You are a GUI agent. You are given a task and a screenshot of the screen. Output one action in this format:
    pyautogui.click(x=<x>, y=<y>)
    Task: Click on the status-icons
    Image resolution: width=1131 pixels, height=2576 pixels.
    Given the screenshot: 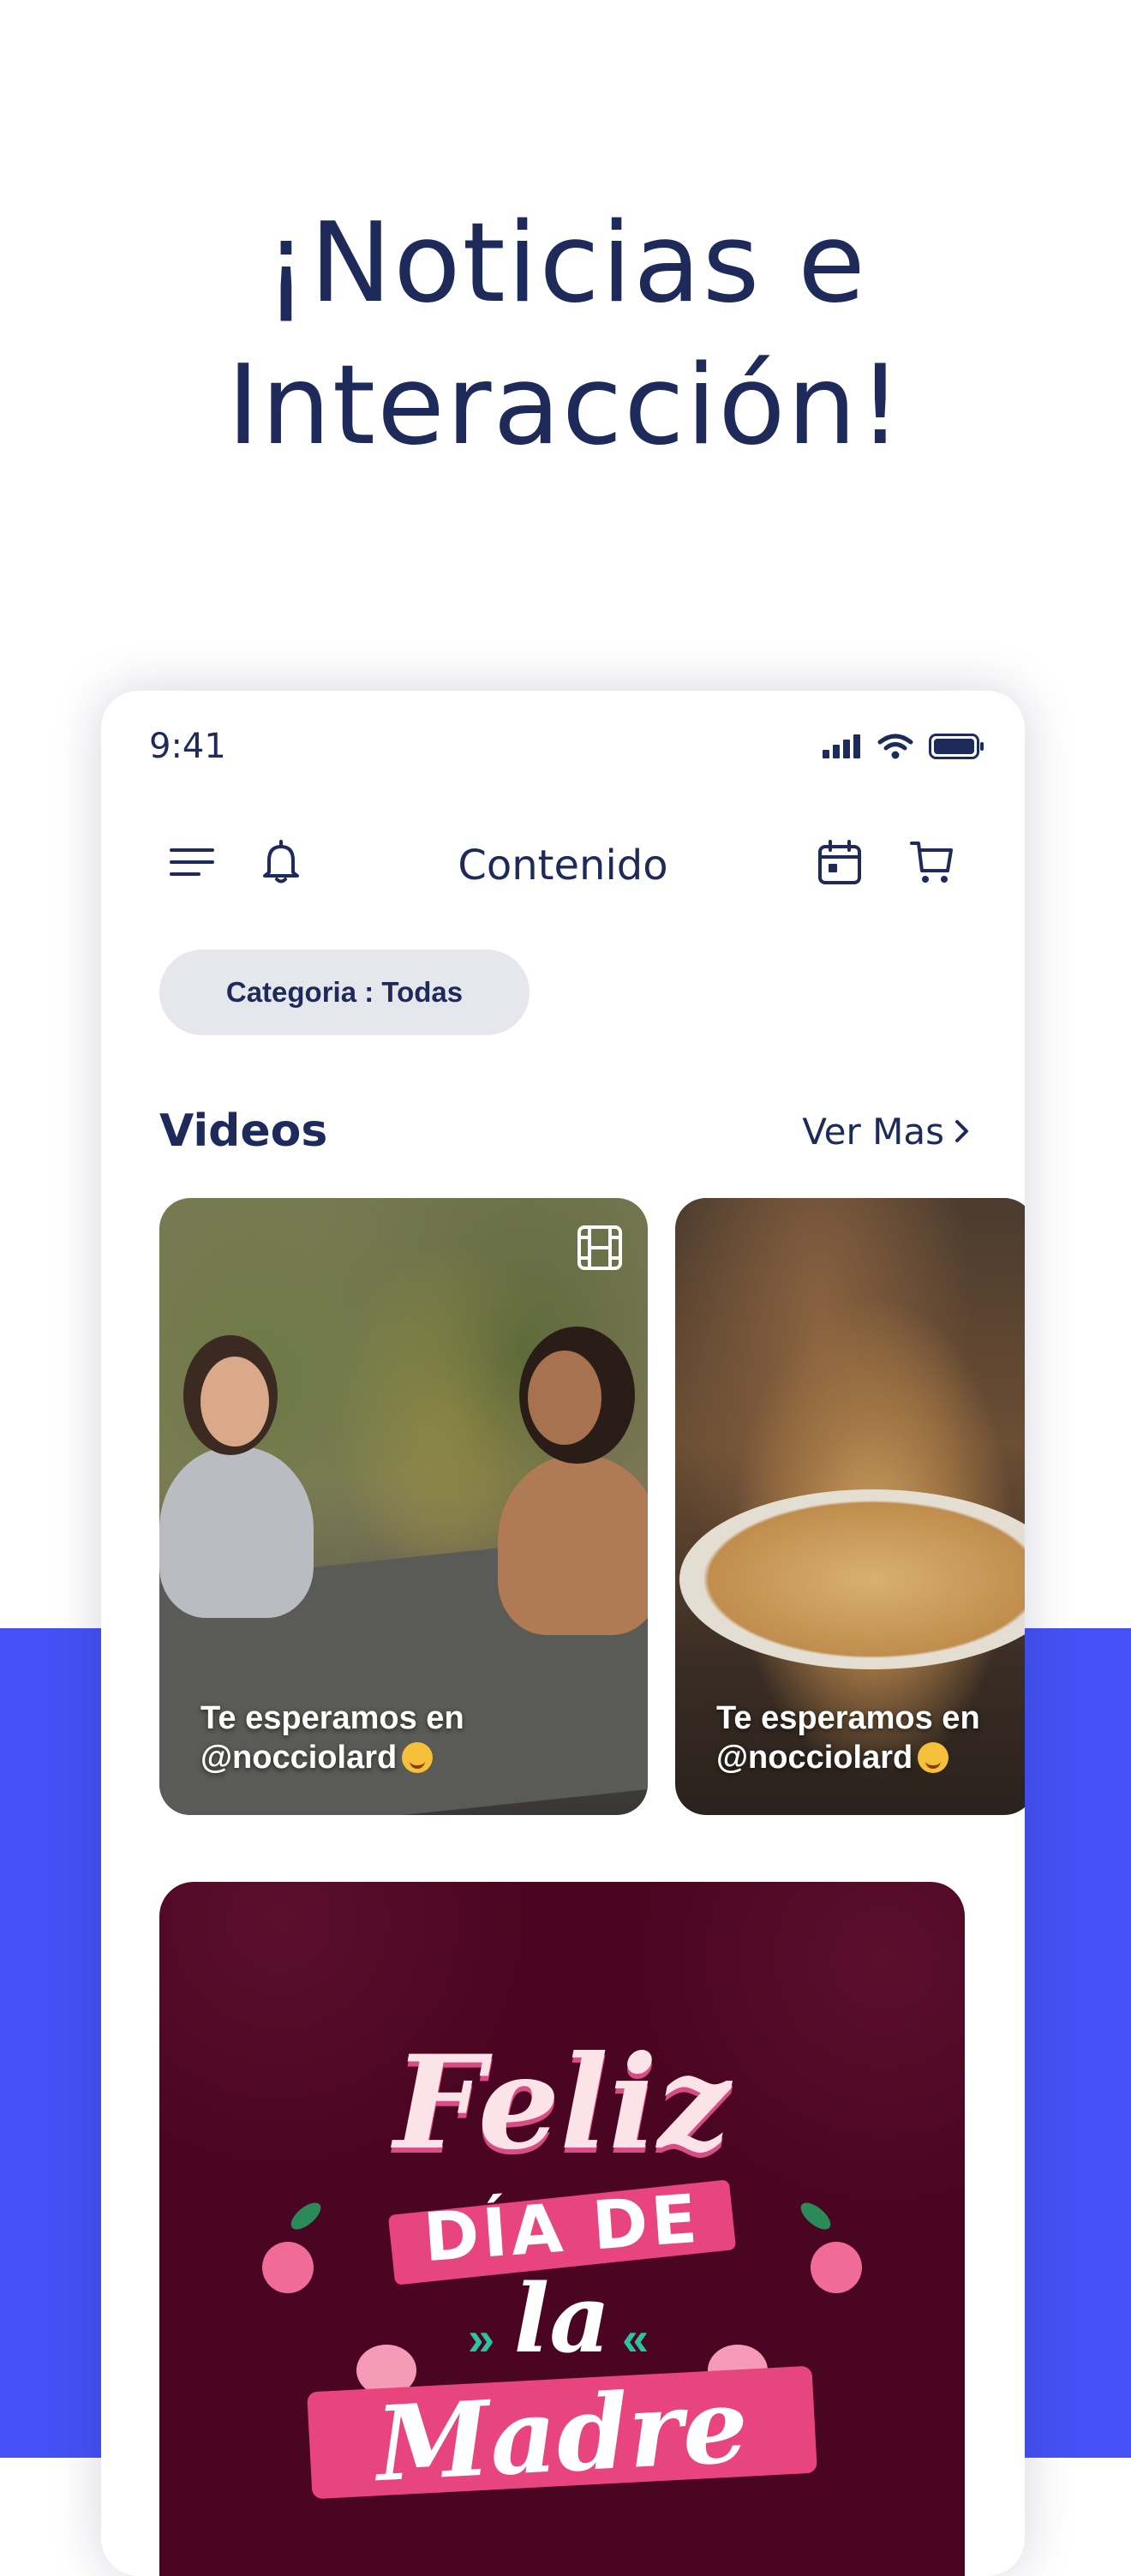 What is the action you would take?
    pyautogui.click(x=904, y=749)
    